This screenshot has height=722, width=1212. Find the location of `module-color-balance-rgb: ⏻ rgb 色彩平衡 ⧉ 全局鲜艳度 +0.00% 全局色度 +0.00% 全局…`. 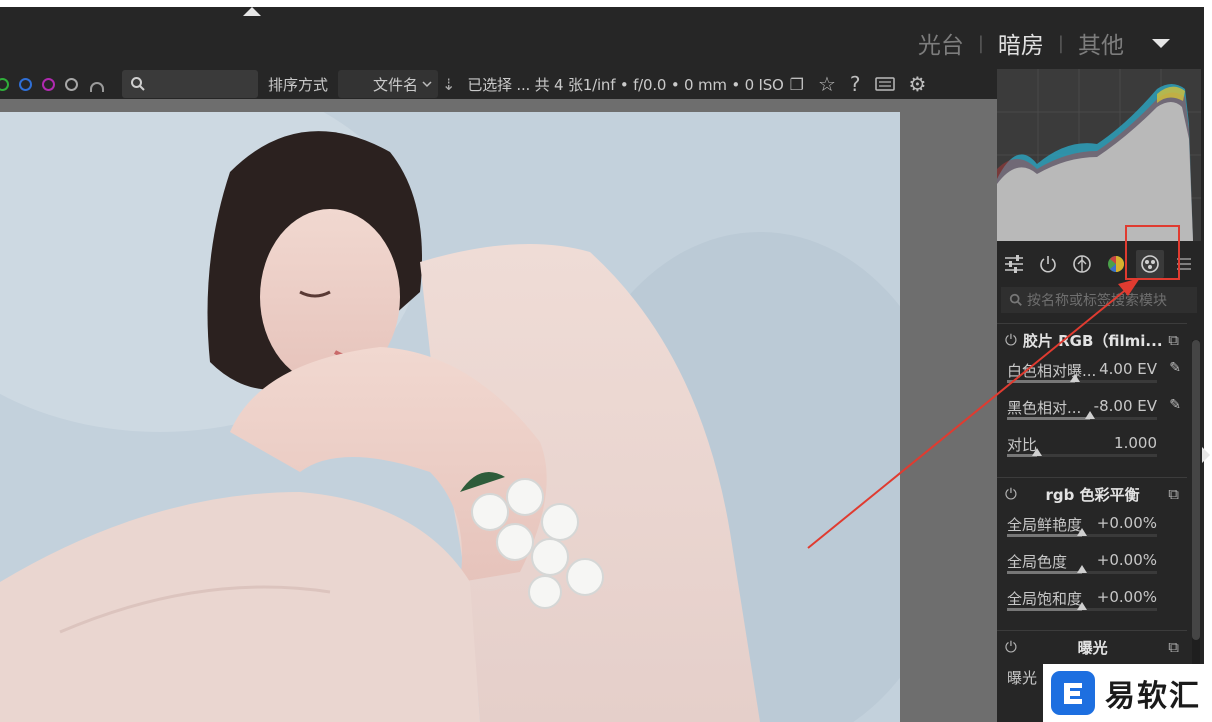

module-color-balance-rgb: ⏻ rgb 色彩平衡 ⧉ 全局鲜艳度 +0.00% 全局色度 +0.00% 全局… is located at coordinates (1092, 549).